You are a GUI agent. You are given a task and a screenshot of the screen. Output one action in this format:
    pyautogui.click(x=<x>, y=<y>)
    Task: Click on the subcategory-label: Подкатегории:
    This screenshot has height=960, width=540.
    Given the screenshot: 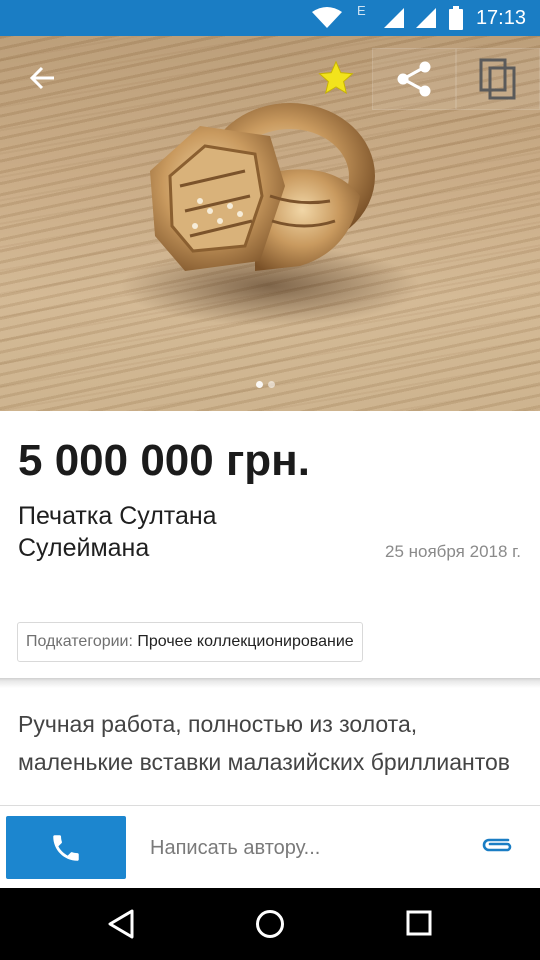 What is the action you would take?
    pyautogui.click(x=79, y=641)
    